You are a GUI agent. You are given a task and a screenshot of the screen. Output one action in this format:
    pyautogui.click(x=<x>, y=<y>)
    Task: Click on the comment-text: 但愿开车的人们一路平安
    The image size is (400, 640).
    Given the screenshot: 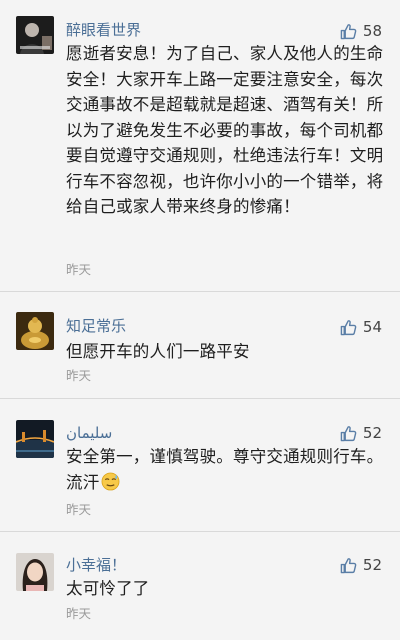 What is the action you would take?
    pyautogui.click(x=158, y=351)
    